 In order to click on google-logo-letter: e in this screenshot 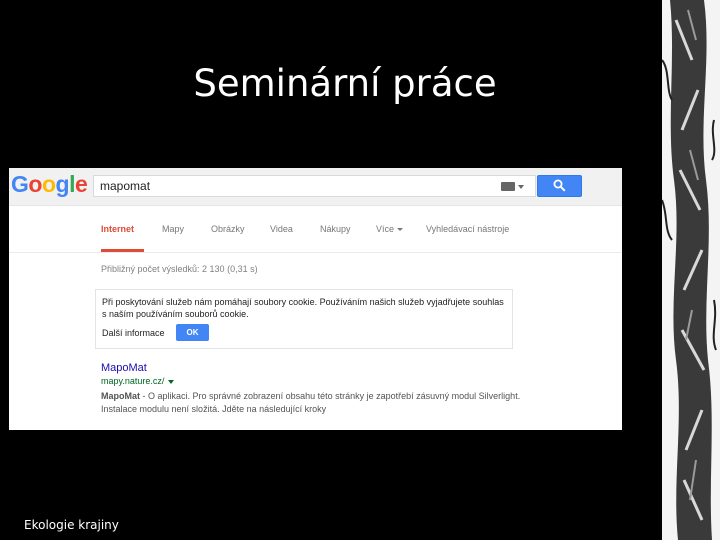, I will do `click(81, 184)`.